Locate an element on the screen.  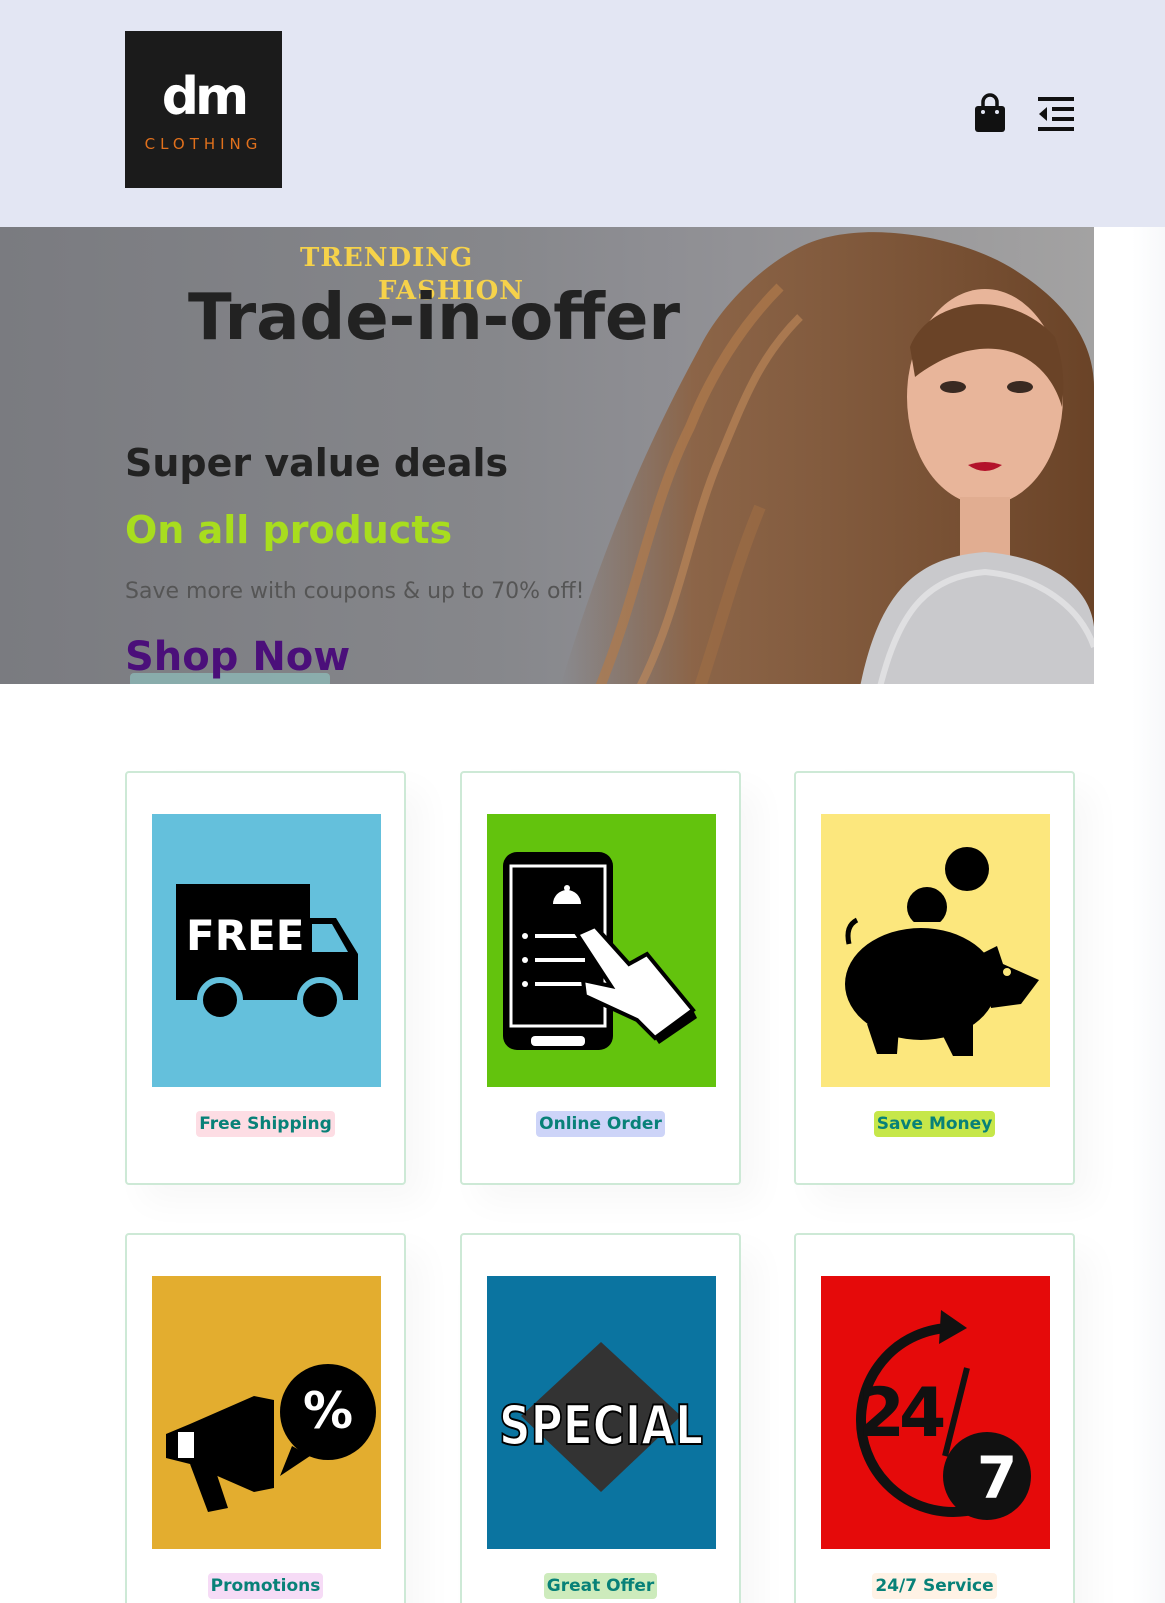
hero-description: Save more with coupons & up to 70% off! is located at coordinates (355, 591).